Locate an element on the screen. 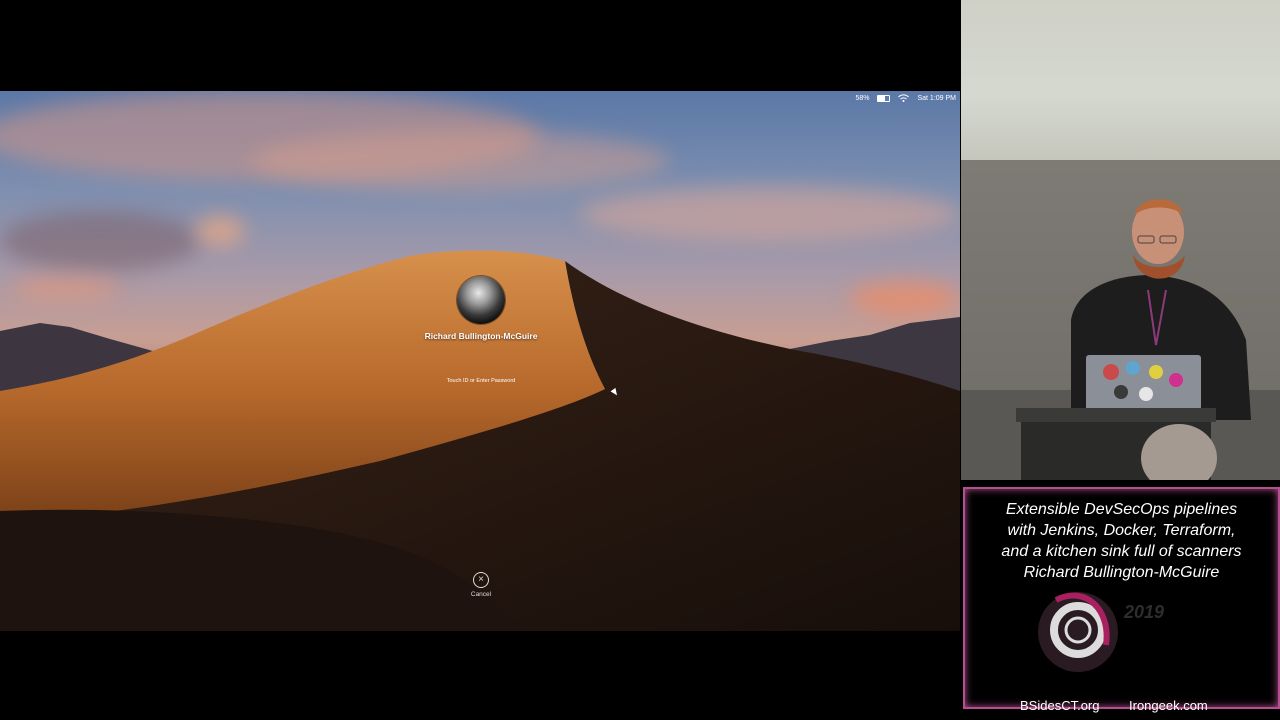 The height and width of the screenshot is (720, 1280). talk-title-line: Extensible DevSecOps pipelines is located at coordinates (1121, 509).